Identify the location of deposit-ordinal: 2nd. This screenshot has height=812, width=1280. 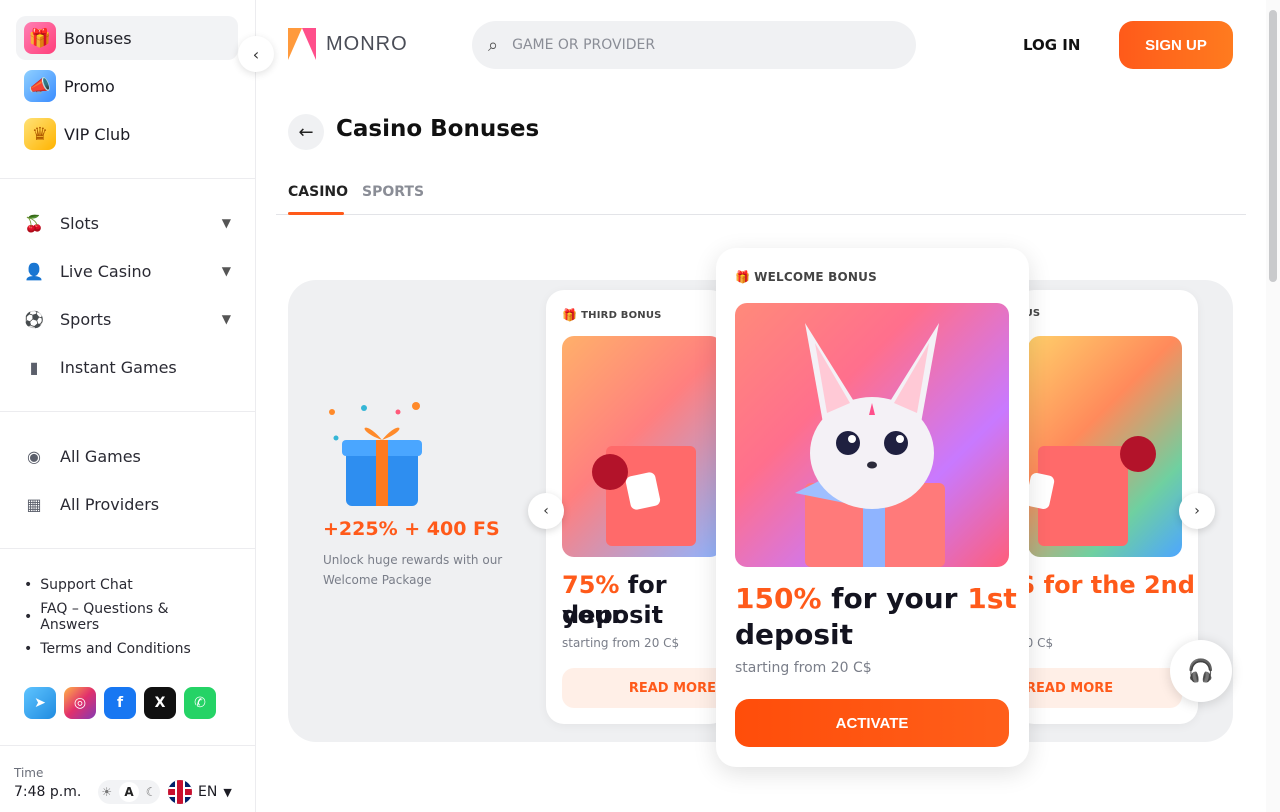
(1169, 585).